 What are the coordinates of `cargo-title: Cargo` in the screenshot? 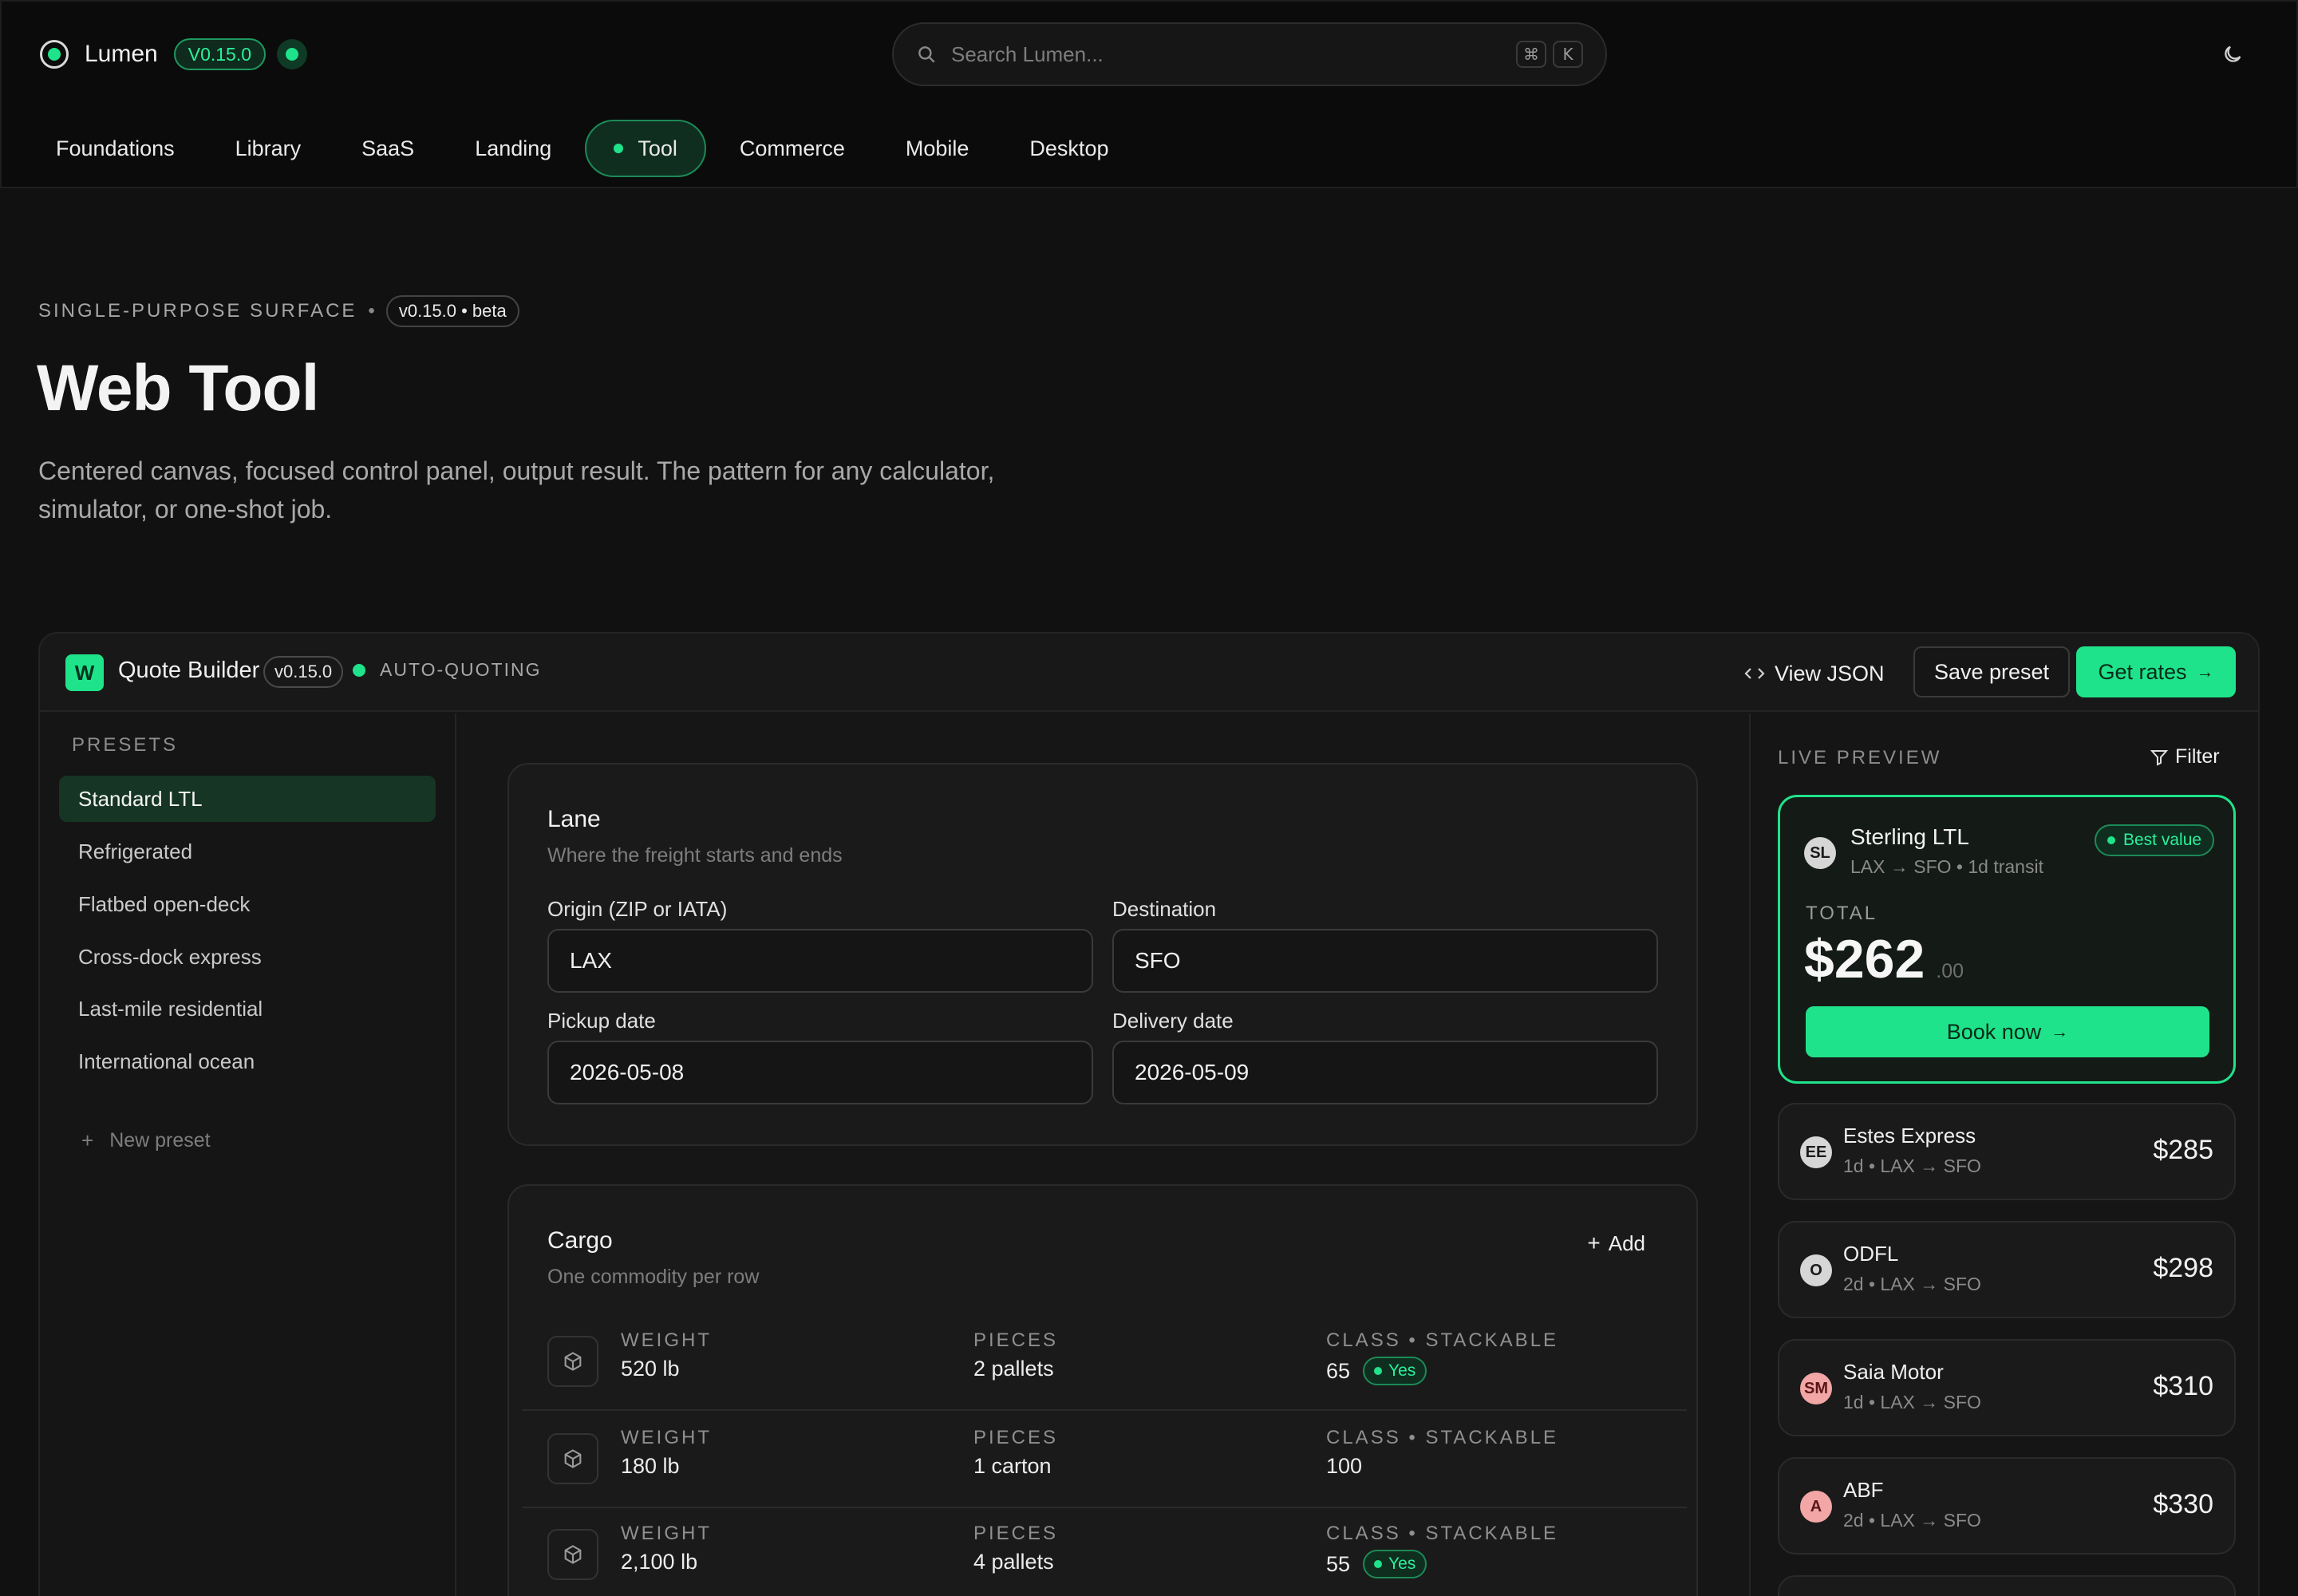 It's located at (580, 1240).